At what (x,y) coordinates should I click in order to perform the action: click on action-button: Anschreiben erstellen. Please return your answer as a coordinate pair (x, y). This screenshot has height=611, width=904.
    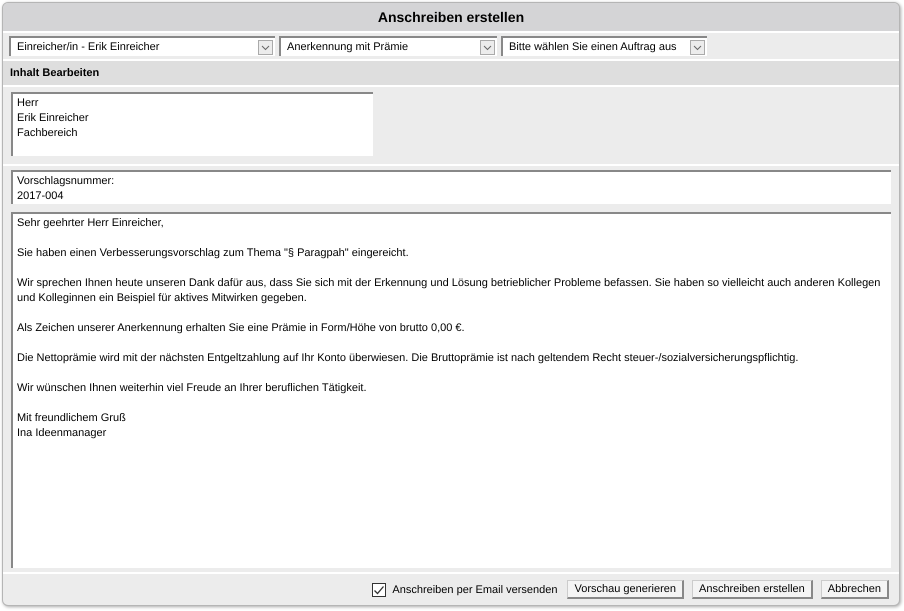
    Looking at the image, I should click on (752, 589).